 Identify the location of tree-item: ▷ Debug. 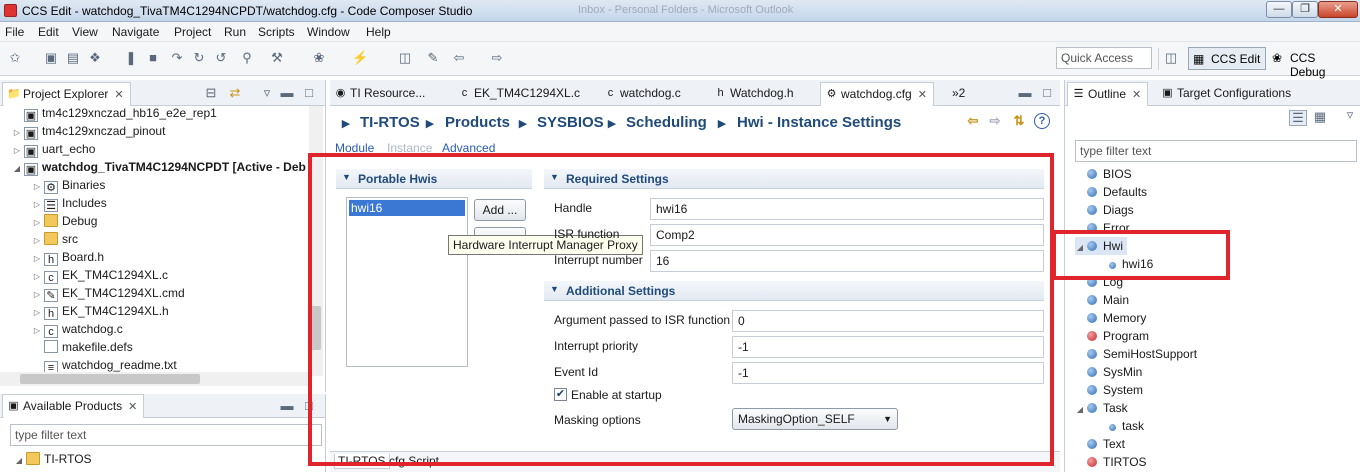
(64, 221).